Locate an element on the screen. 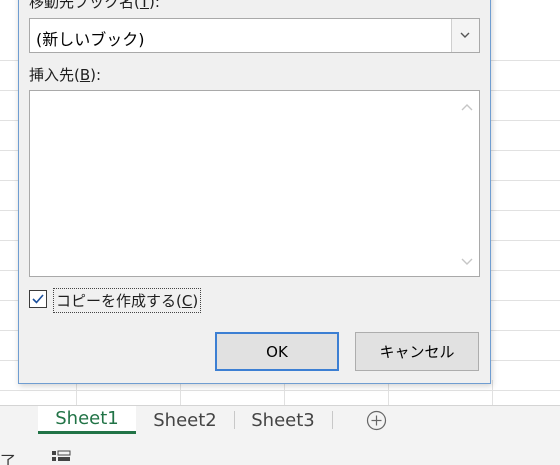 The width and height of the screenshot is (560, 465). sheet-tab-bar: Sheet1 Sheet2 Sheet3 is located at coordinates (280, 419).